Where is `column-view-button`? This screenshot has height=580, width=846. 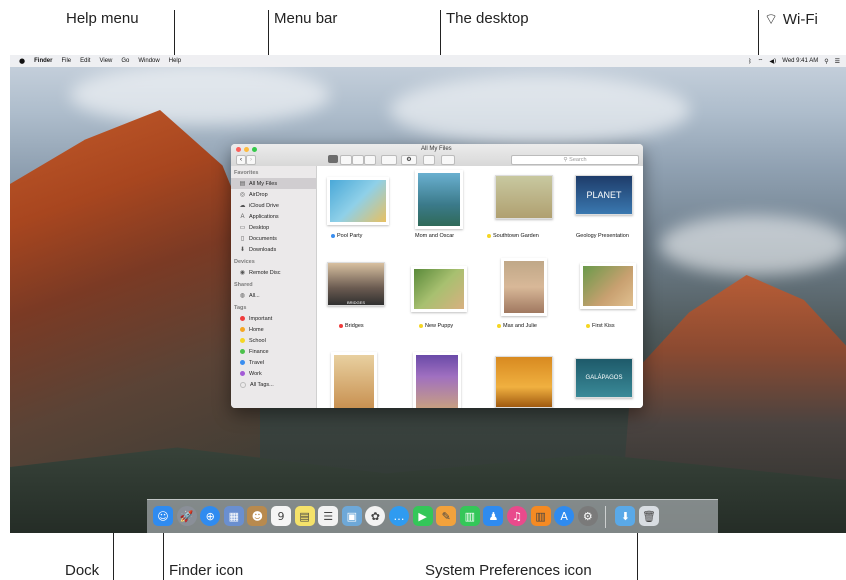
column-view-button is located at coordinates (358, 160).